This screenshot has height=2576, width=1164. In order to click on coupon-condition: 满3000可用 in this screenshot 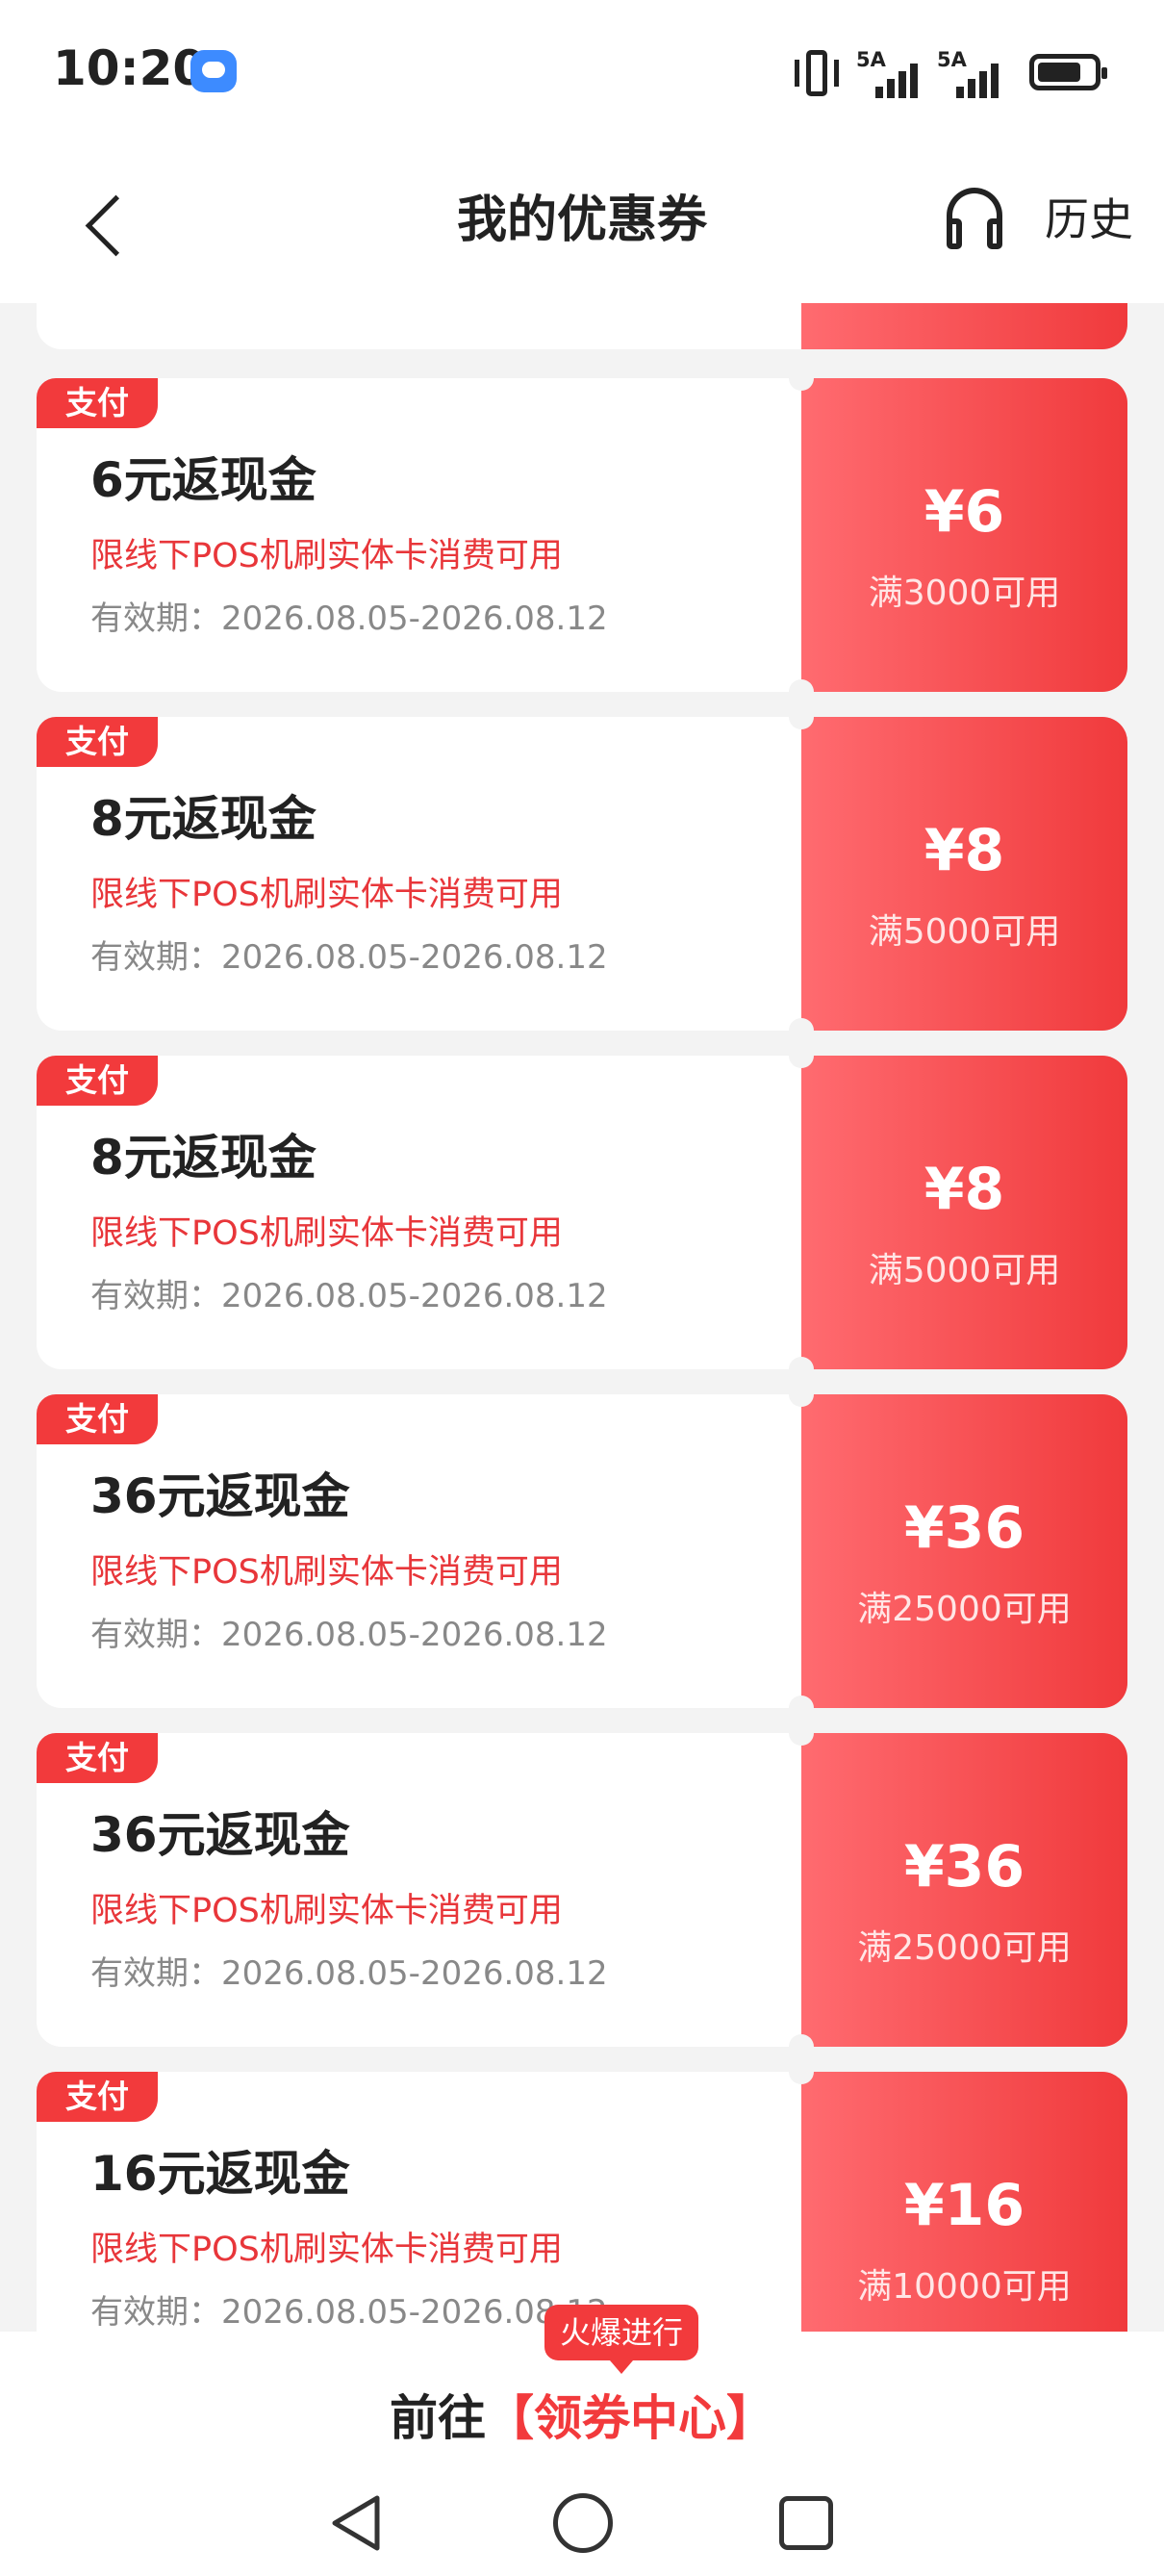, I will do `click(965, 593)`.